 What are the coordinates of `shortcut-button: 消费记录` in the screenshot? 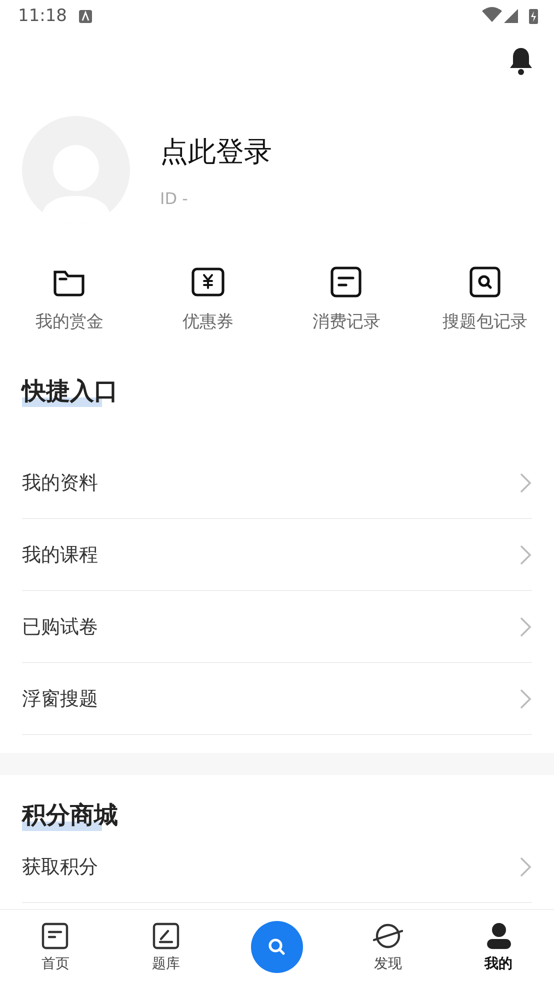 It's located at (346, 298).